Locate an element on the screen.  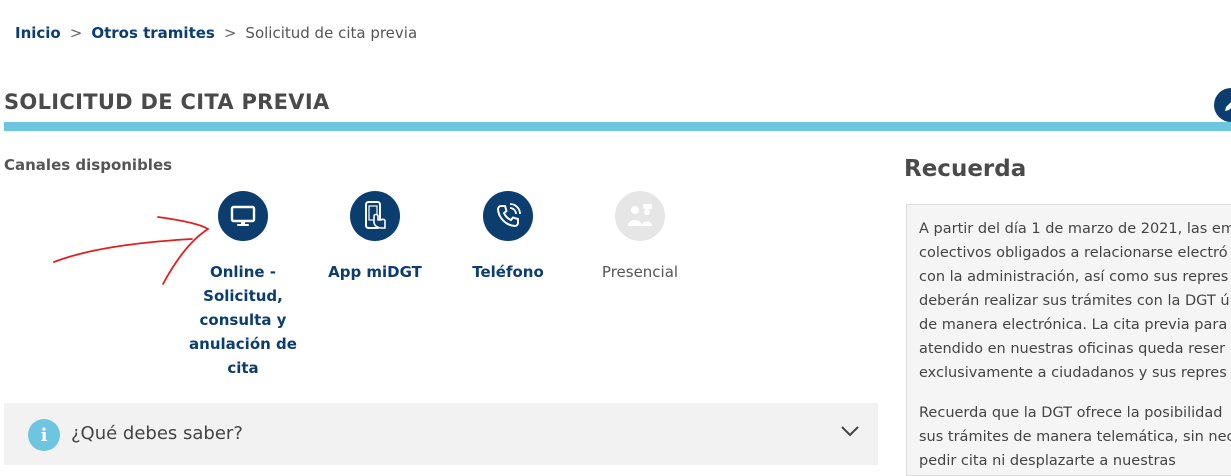
phone-icon is located at coordinates (508, 216).